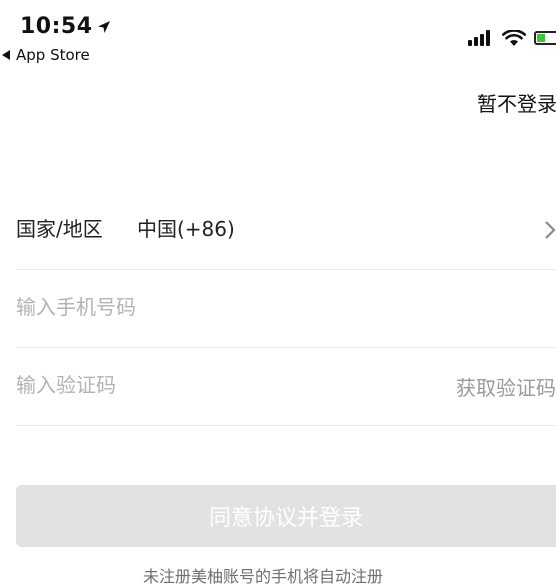 The width and height of the screenshot is (556, 587). Describe the element at coordinates (56, 26) in the screenshot. I see `status-time-text: 10:54` at that location.